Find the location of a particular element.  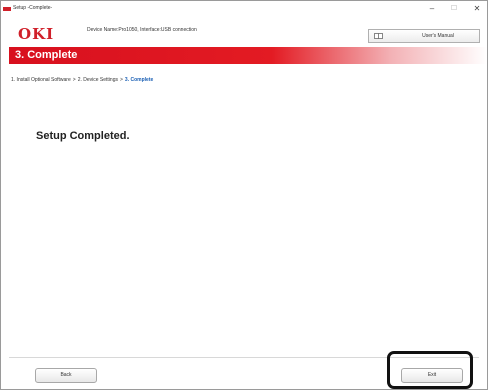

oki-logo: OKI is located at coordinates (36, 34).